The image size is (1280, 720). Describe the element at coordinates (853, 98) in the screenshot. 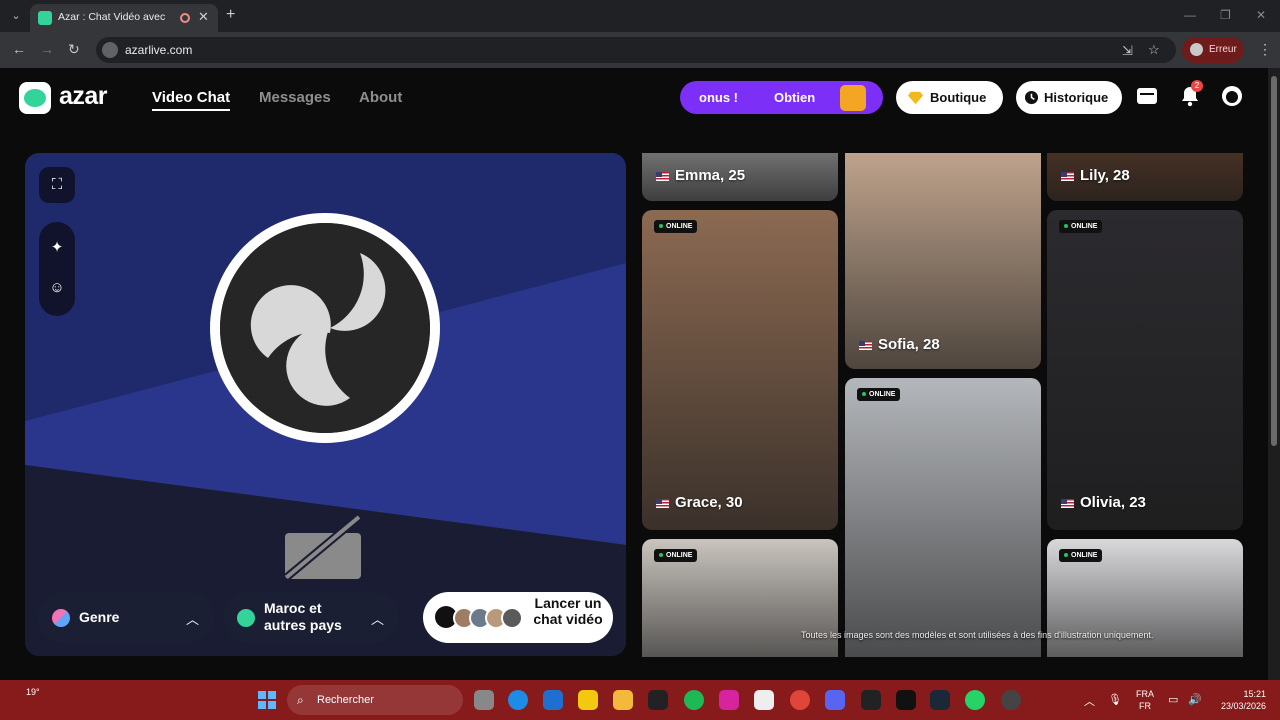

I see `gift-box-icon` at that location.